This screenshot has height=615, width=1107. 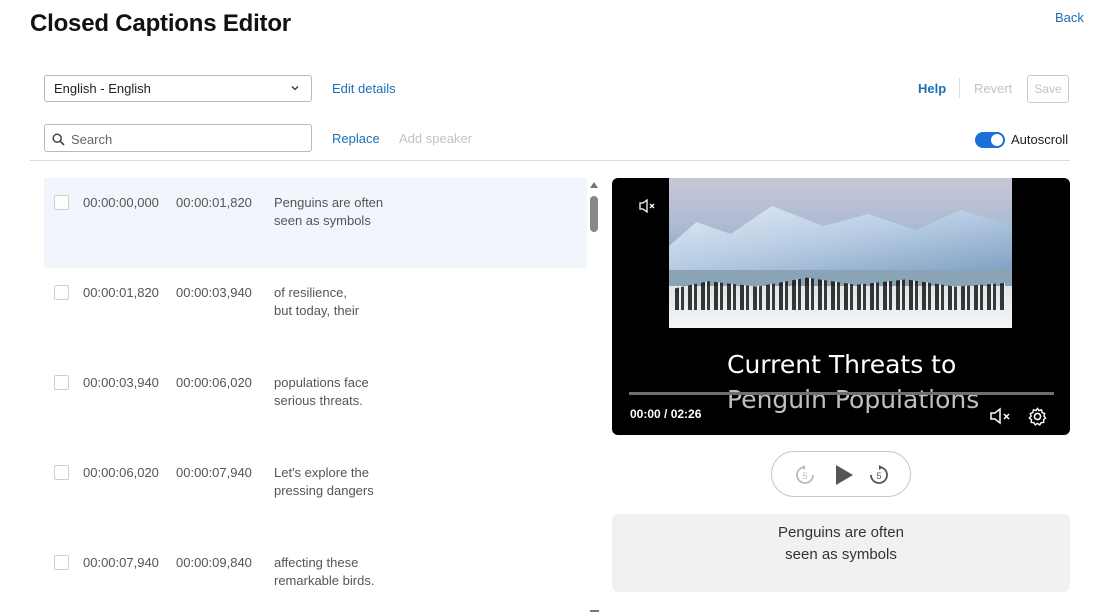 I want to click on caption-text-line: Let's explore the, so click(x=321, y=472).